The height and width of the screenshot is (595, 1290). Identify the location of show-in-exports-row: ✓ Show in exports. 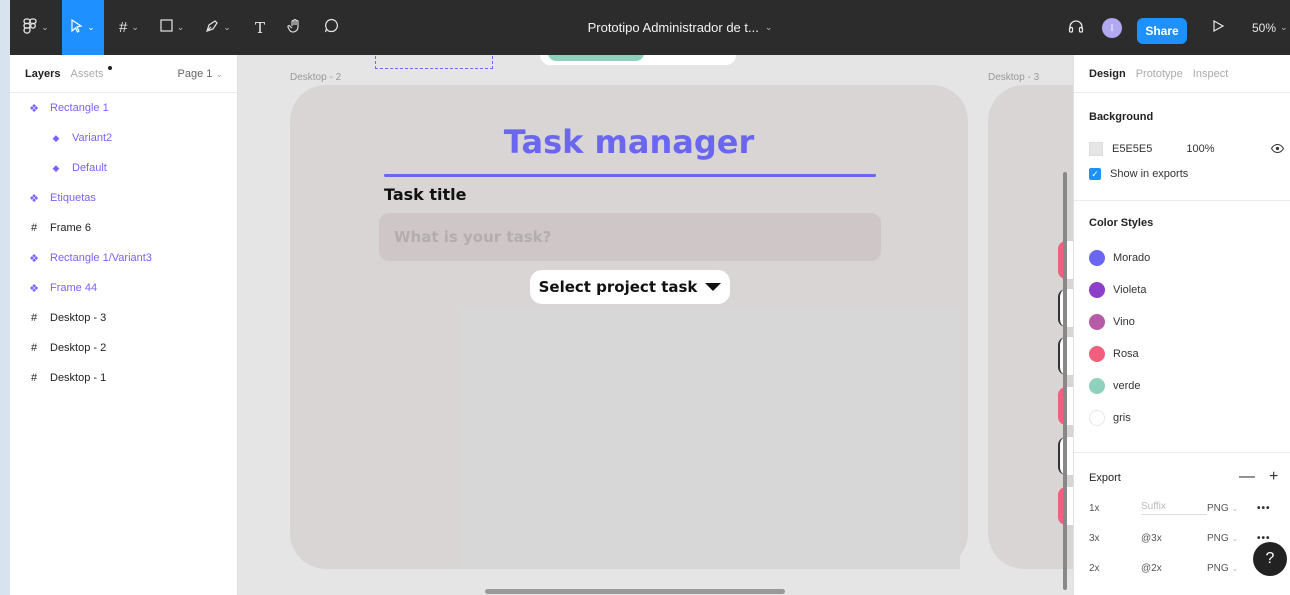
(1138, 174).